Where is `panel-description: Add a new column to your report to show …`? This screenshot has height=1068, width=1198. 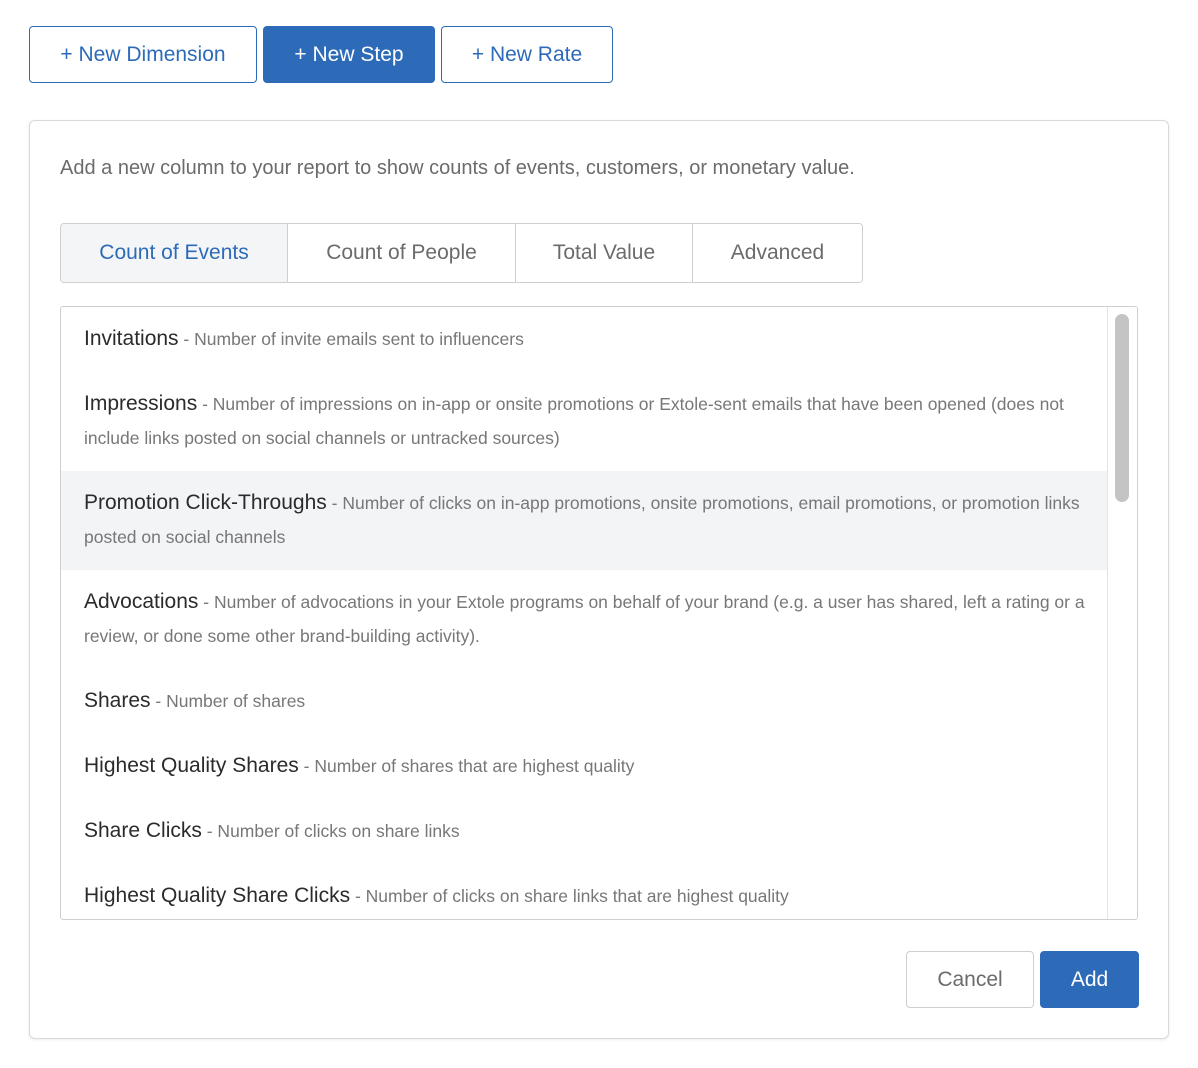
panel-description: Add a new column to your report to show … is located at coordinates (457, 168).